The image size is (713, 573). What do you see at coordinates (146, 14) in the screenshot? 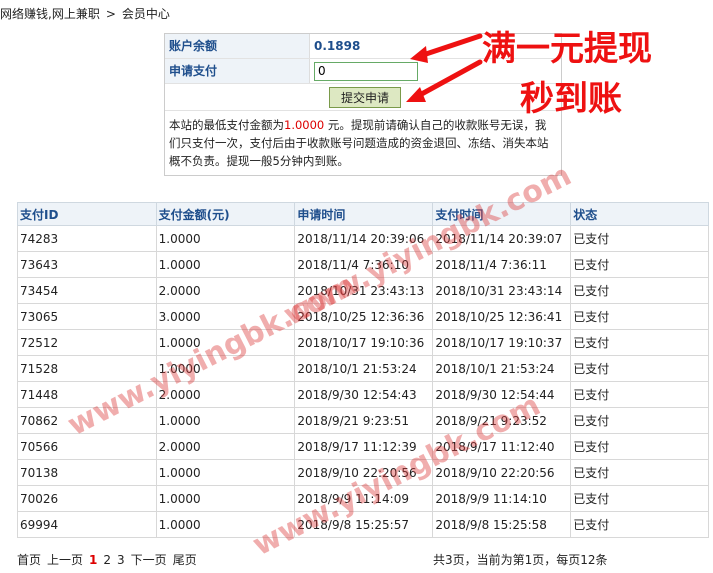
I see `breadcrumb-current: 会员中心` at bounding box center [146, 14].